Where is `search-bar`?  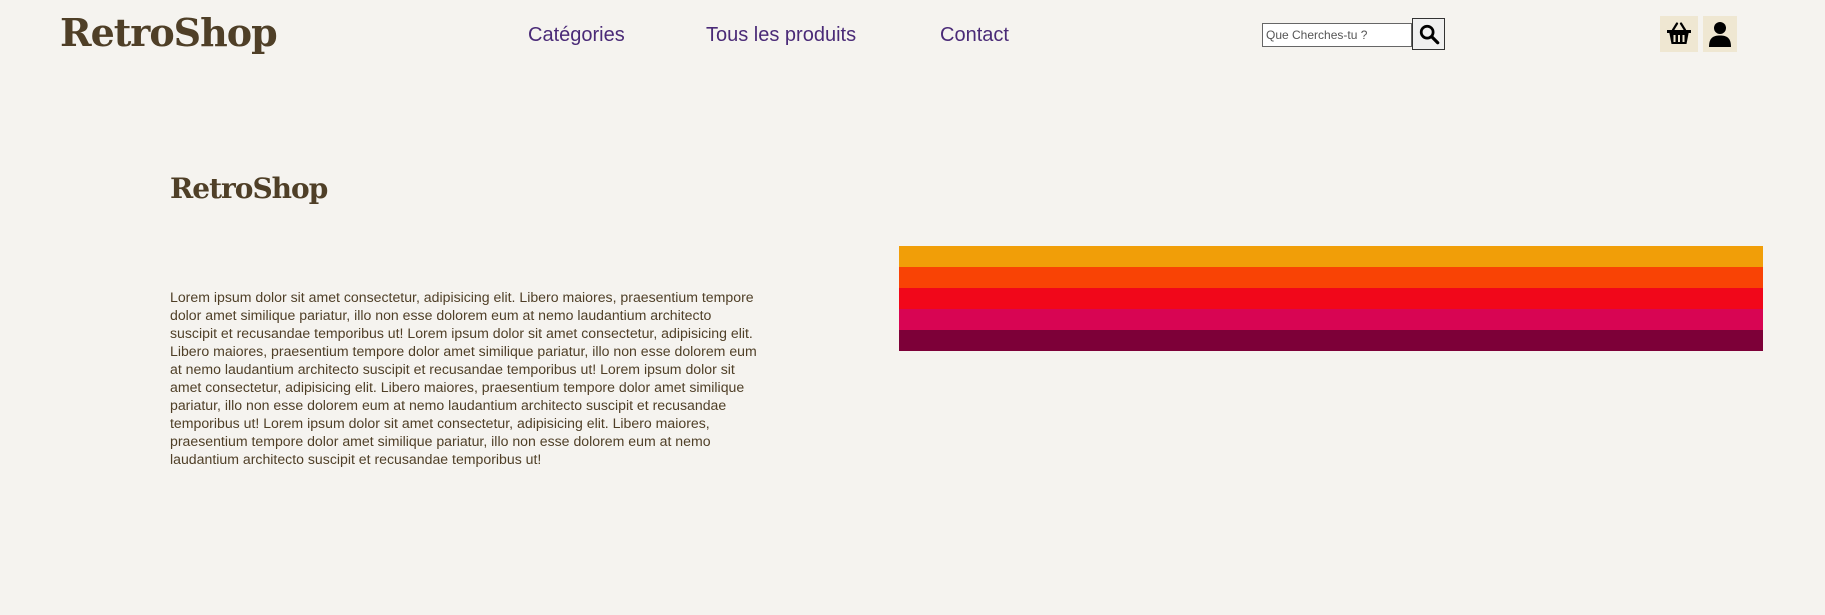
search-bar is located at coordinates (1353, 34).